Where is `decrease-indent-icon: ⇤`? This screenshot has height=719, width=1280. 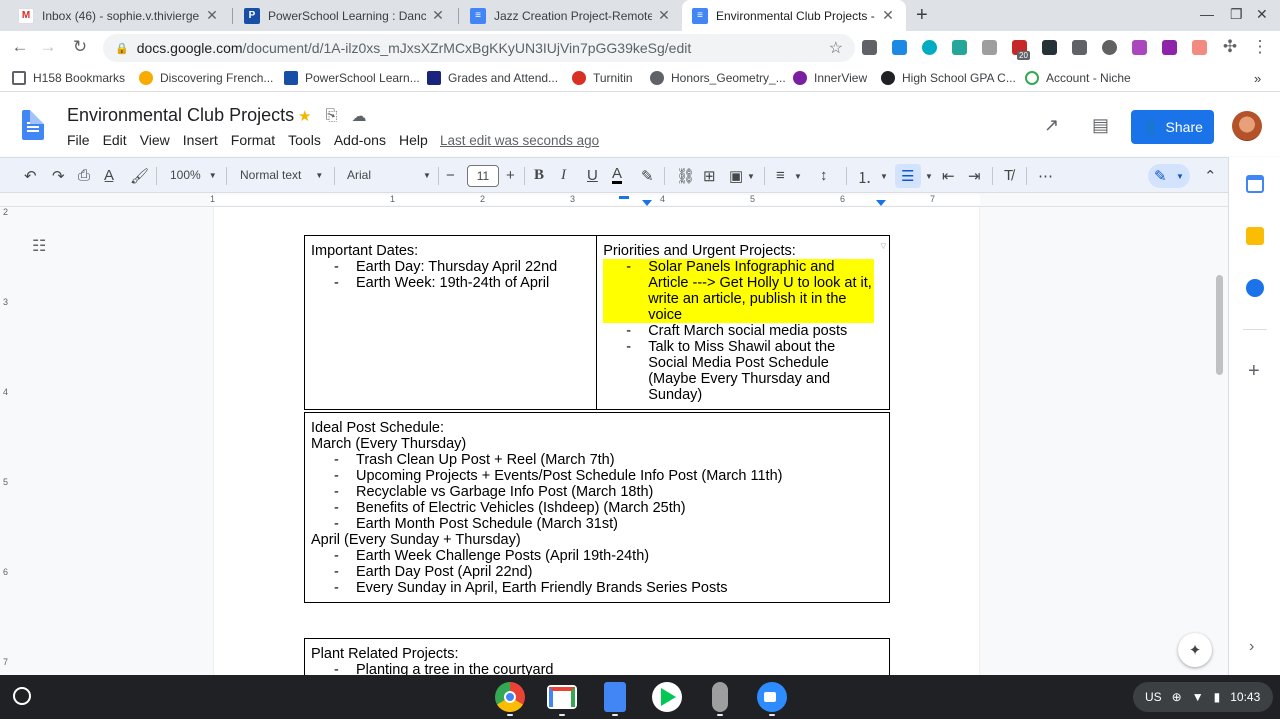 decrease-indent-icon: ⇤ is located at coordinates (948, 176).